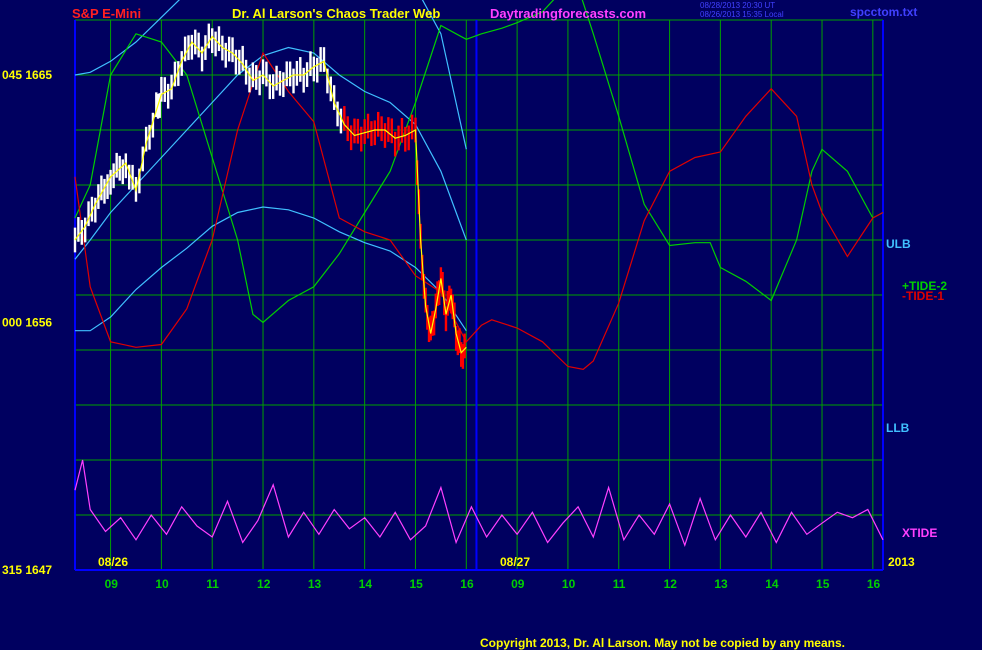 Image resolution: width=982 pixels, height=650 pixels. What do you see at coordinates (898, 428) in the screenshot?
I see `llb-label: LLB` at bounding box center [898, 428].